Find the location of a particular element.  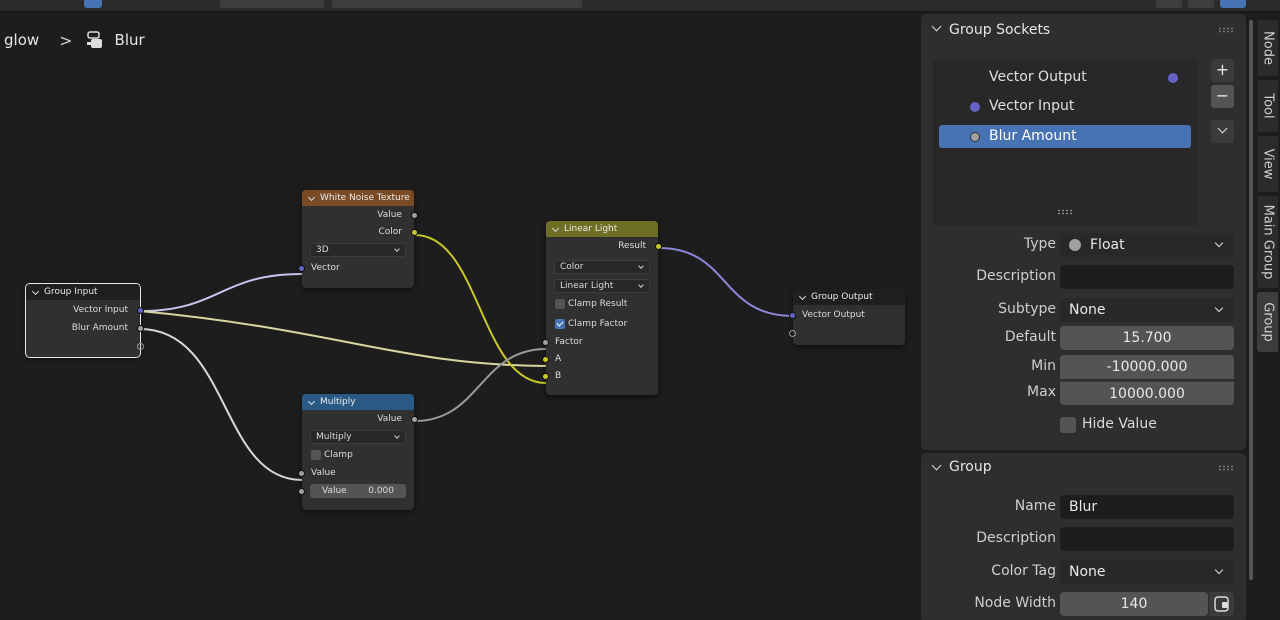

specials-menu-button is located at coordinates (1222, 131).